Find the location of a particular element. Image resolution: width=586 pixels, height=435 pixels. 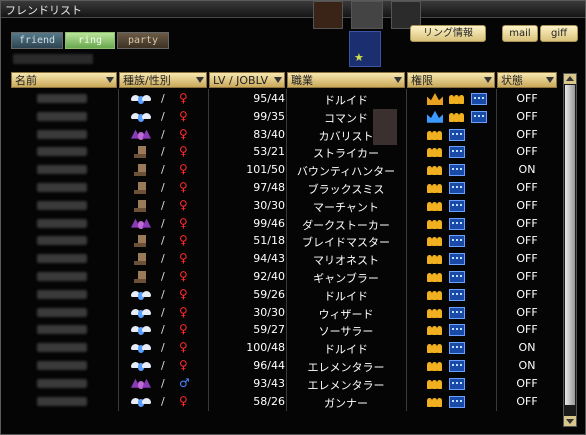

member-row: / ♀ 58/26 ガンナー OFF is located at coordinates (284, 402).